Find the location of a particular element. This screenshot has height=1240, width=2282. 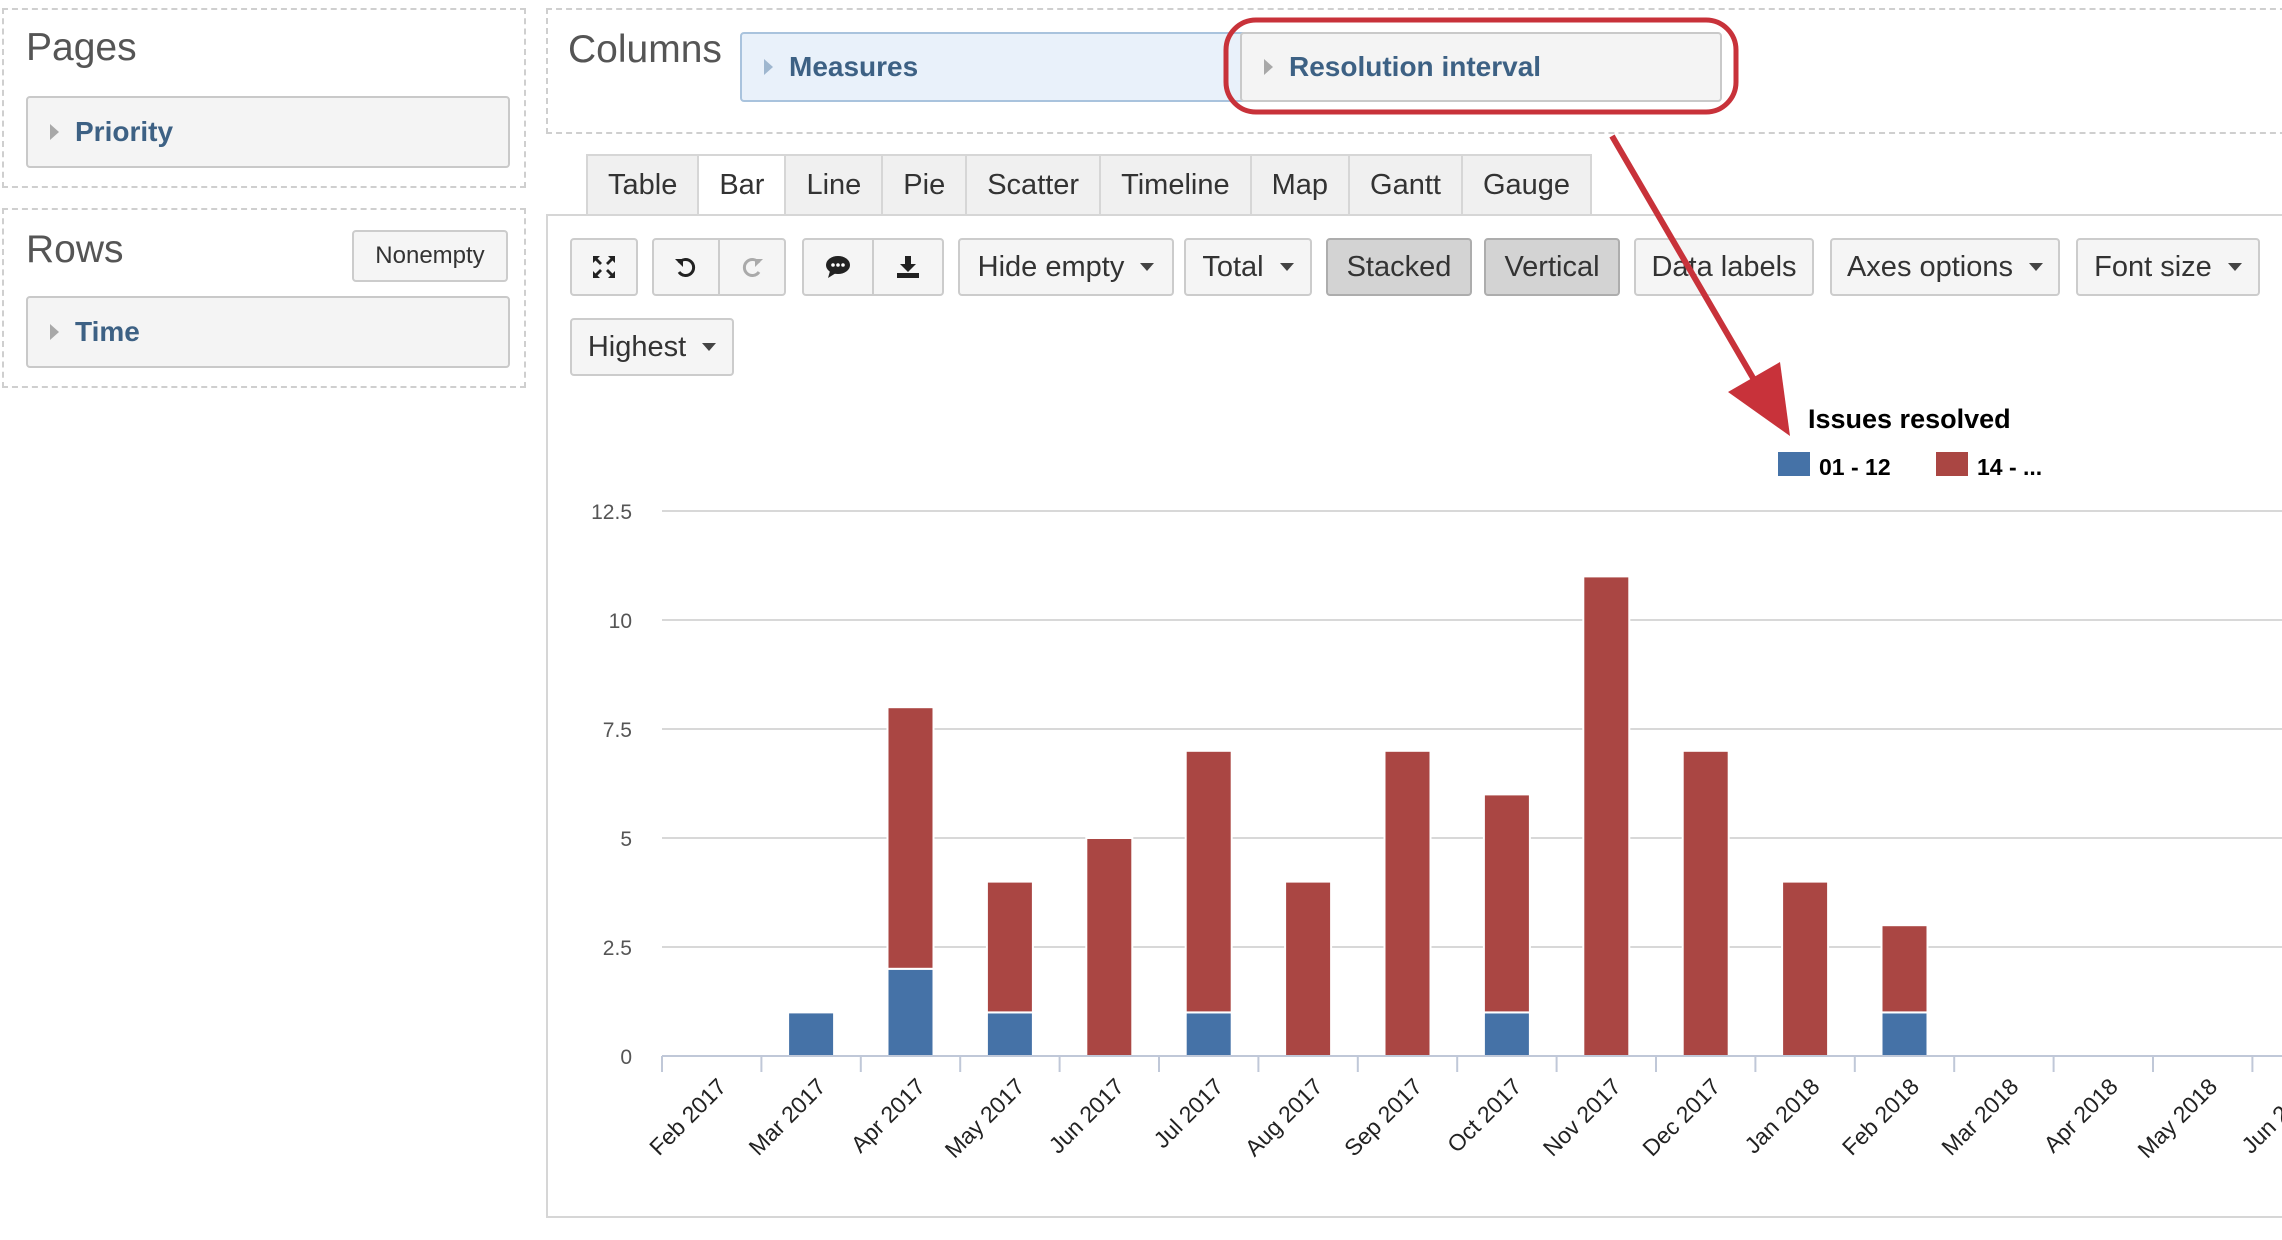

stacked-toggle: Stacked is located at coordinates (1399, 267).